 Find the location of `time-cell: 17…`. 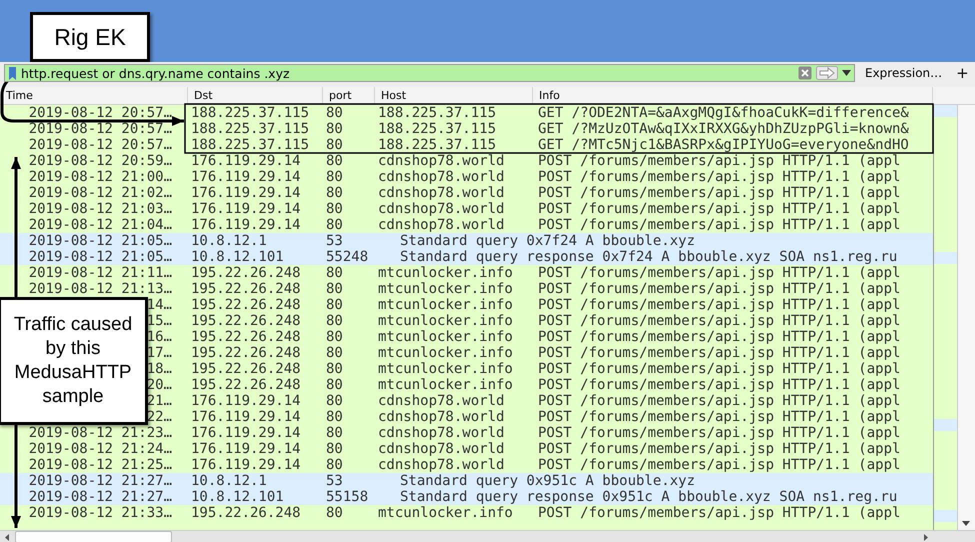

time-cell: 17… is located at coordinates (159, 353).